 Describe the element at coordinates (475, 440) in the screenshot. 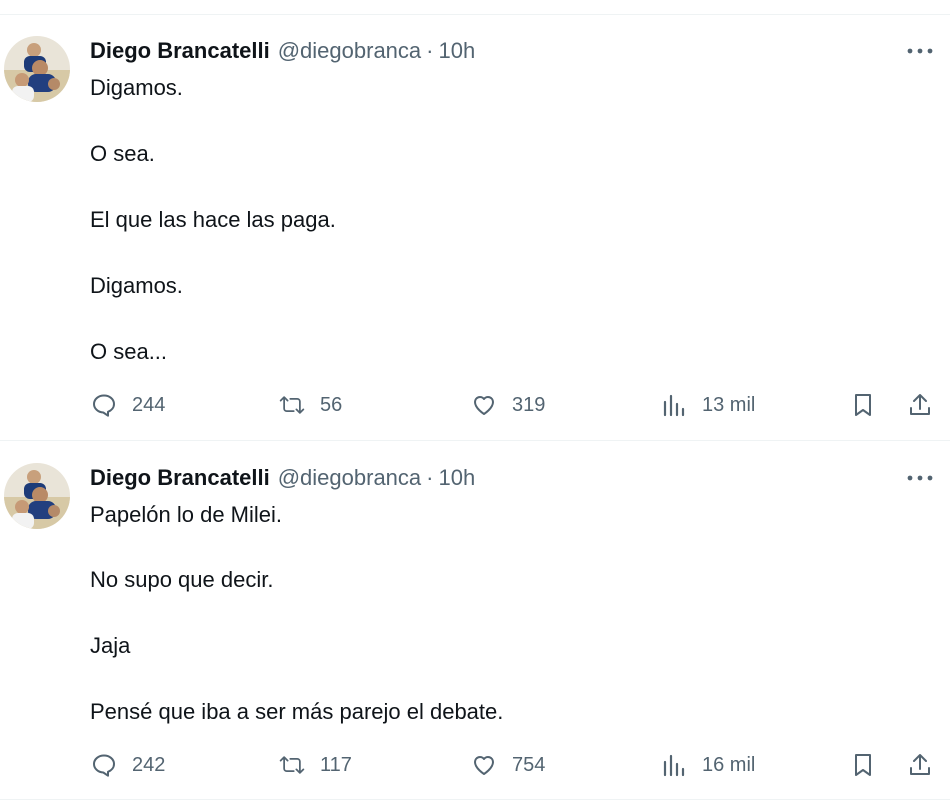

I see `tweet-divider` at that location.